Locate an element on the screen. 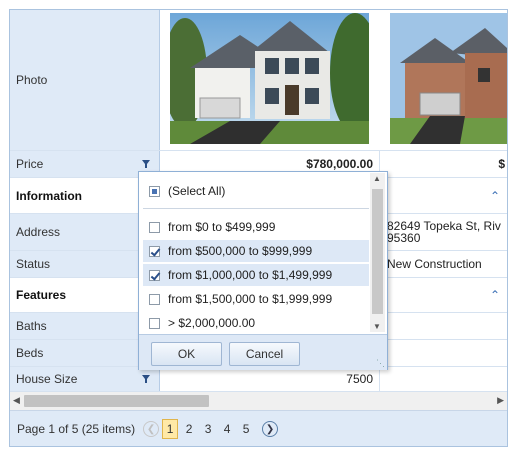  row-header-house-size: House Size is located at coordinates (85, 379).